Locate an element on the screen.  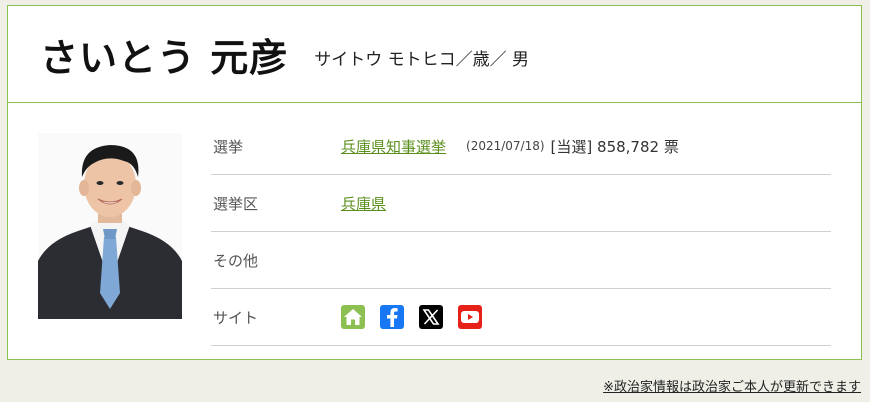
politician-name: さいとう 元彦 is located at coordinates (164, 57).